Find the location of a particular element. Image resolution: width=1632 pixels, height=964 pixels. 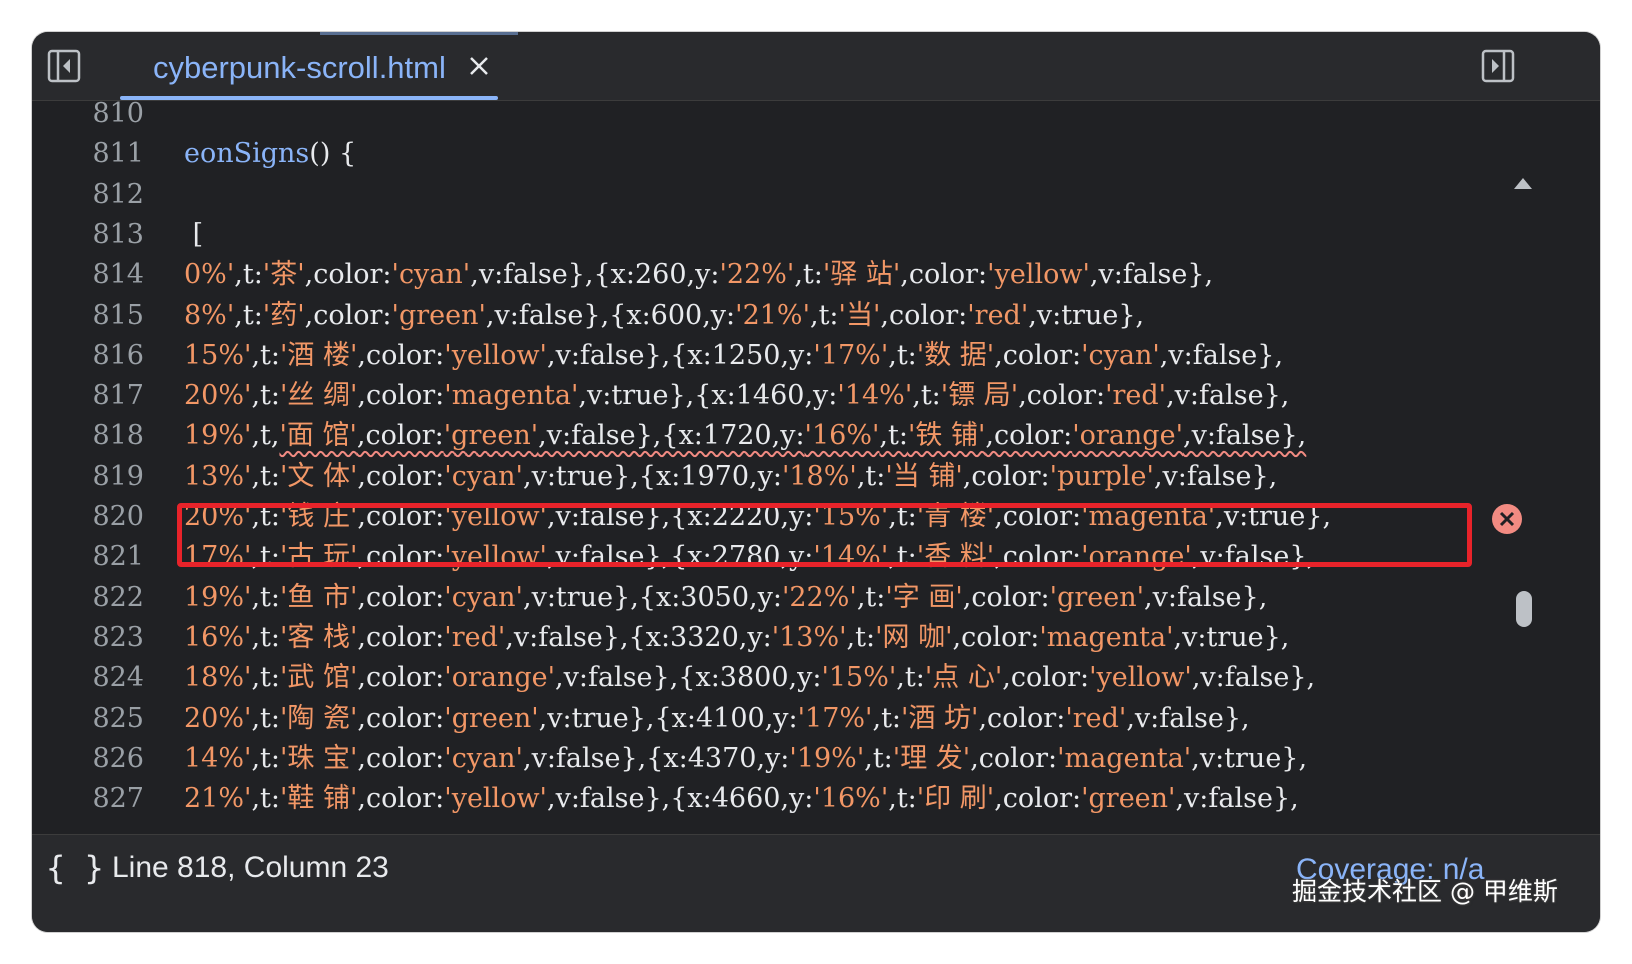

code-line: 813 [ is located at coordinates (816, 235).